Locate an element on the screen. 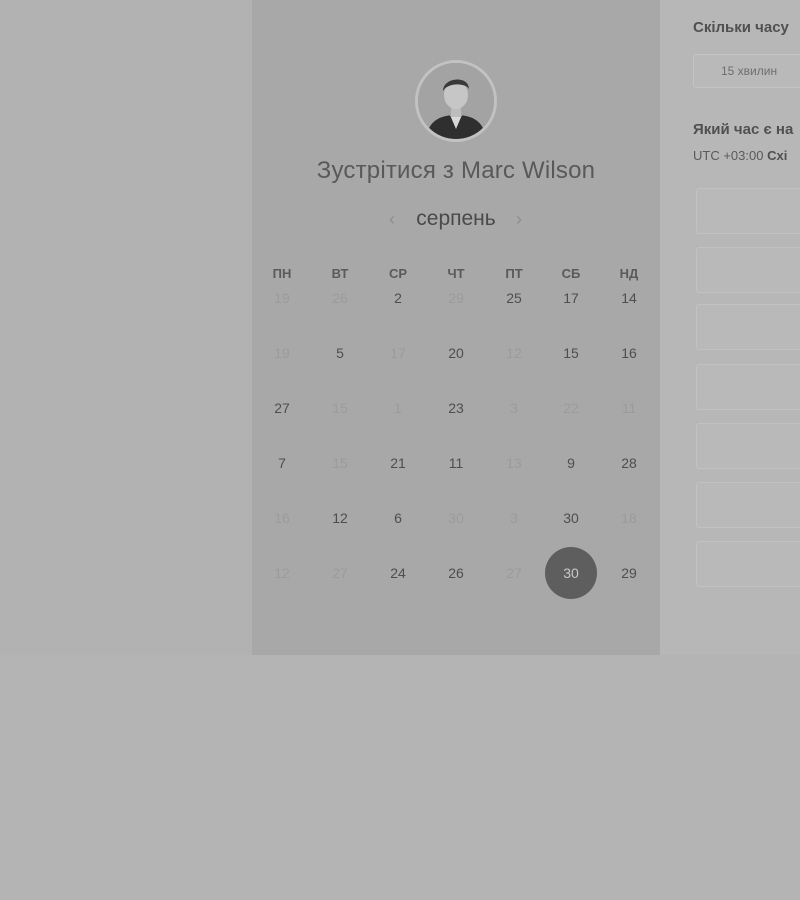 The height and width of the screenshot is (900, 800). timezone-offset: UTC +03:00 is located at coordinates (728, 155).